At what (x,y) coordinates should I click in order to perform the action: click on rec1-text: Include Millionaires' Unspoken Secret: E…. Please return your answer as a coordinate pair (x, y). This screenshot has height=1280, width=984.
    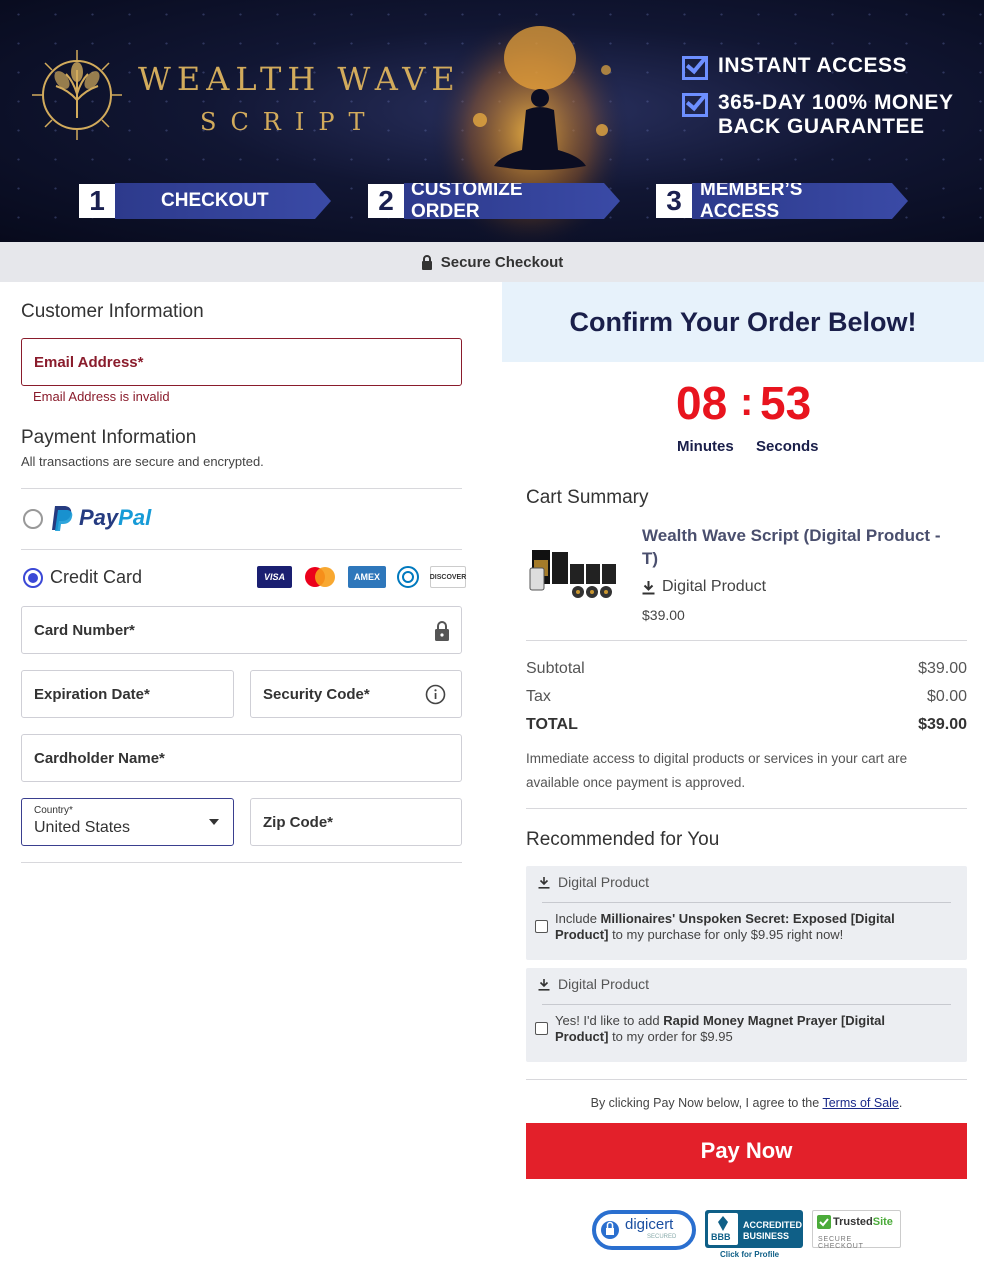
    Looking at the image, I should click on (741, 927).